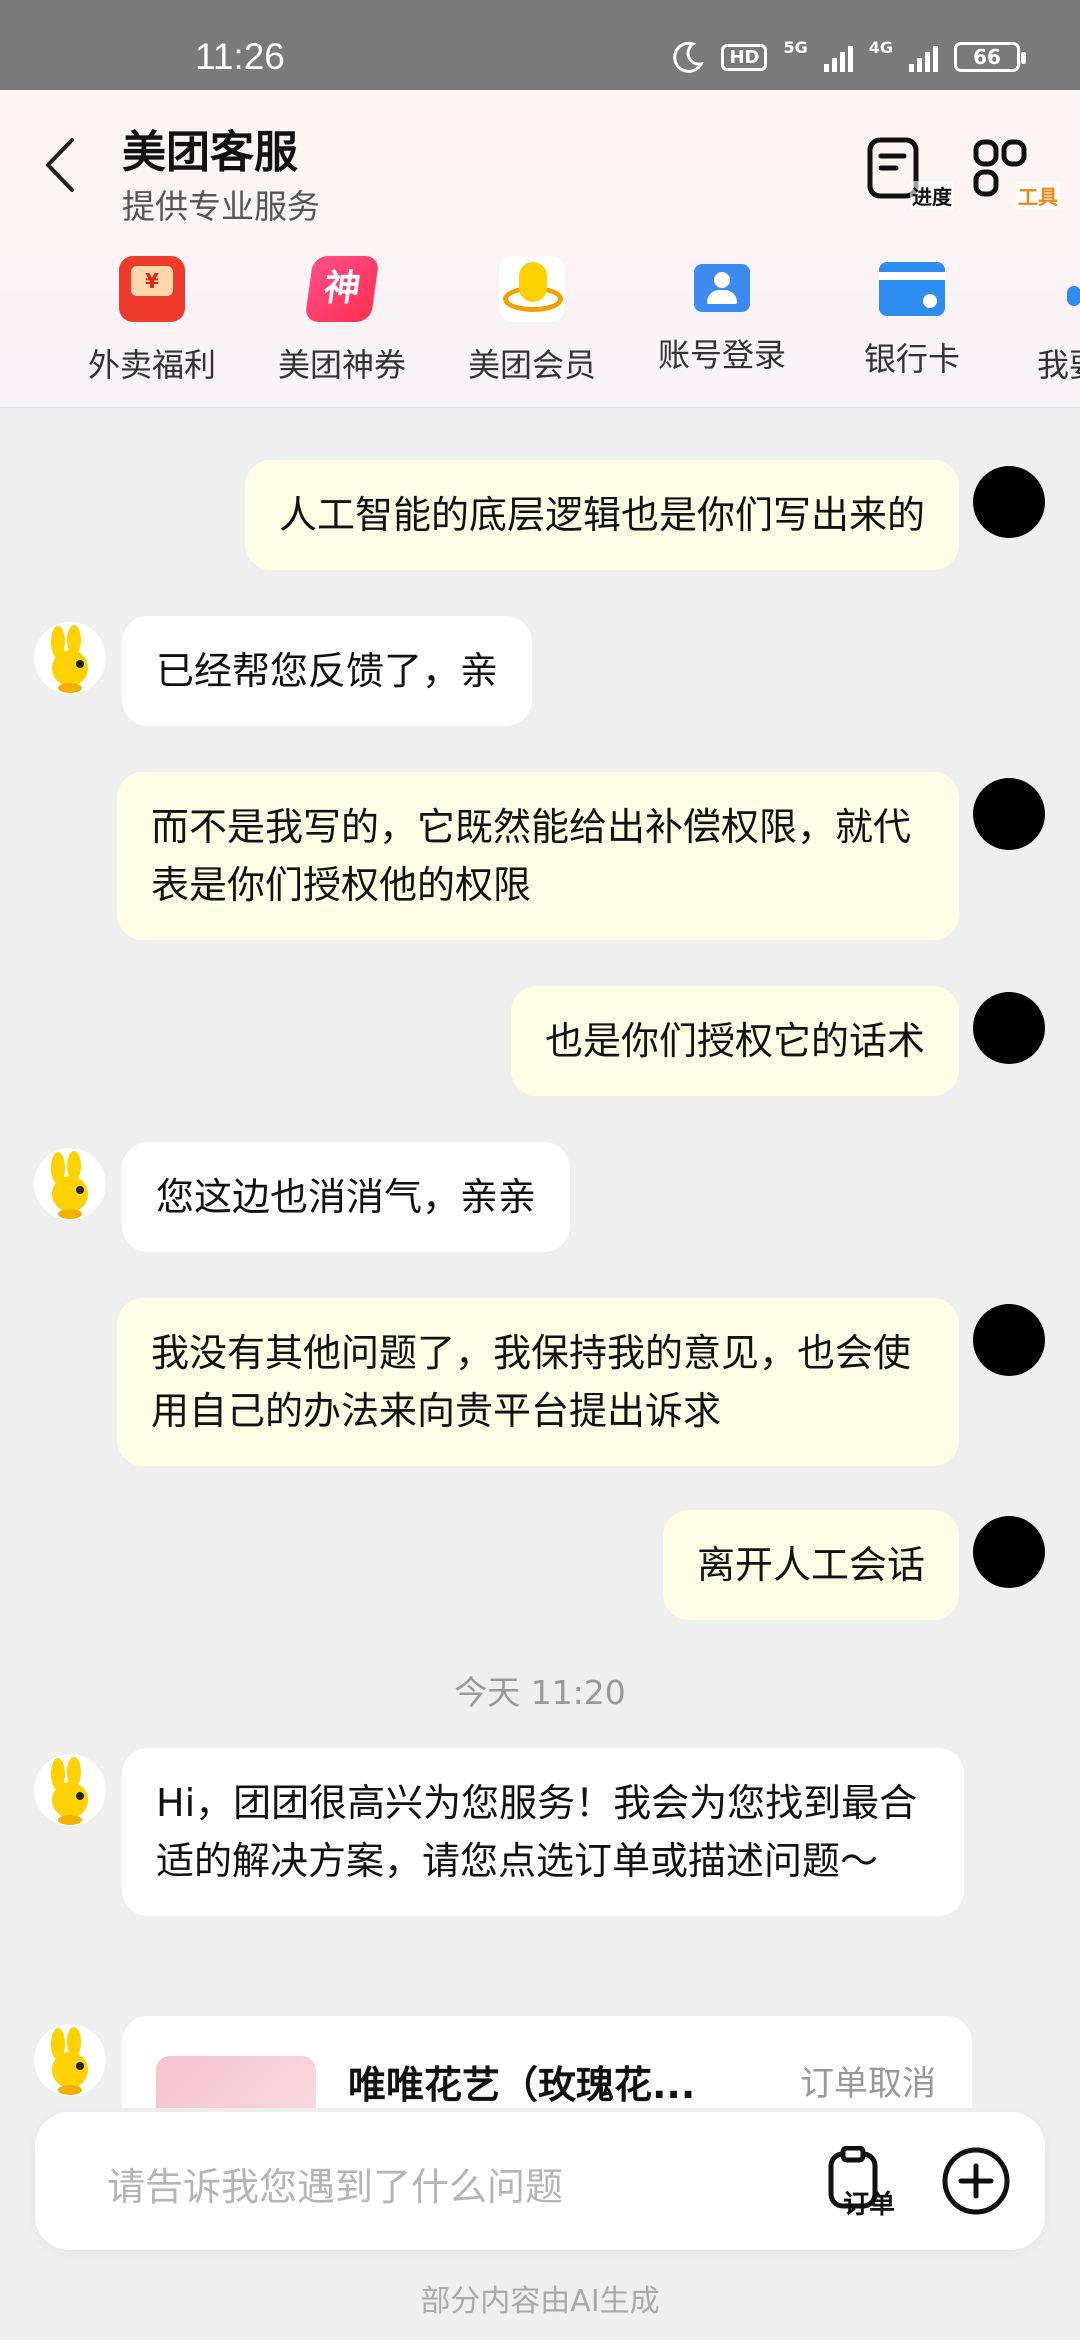 The image size is (1080, 2340). Describe the element at coordinates (538, 1382) in the screenshot. I see `user-message-bubble: 我没有其他问题了，我保持我的意见，也会使用自己的办法来向贵平台提出诉求` at that location.